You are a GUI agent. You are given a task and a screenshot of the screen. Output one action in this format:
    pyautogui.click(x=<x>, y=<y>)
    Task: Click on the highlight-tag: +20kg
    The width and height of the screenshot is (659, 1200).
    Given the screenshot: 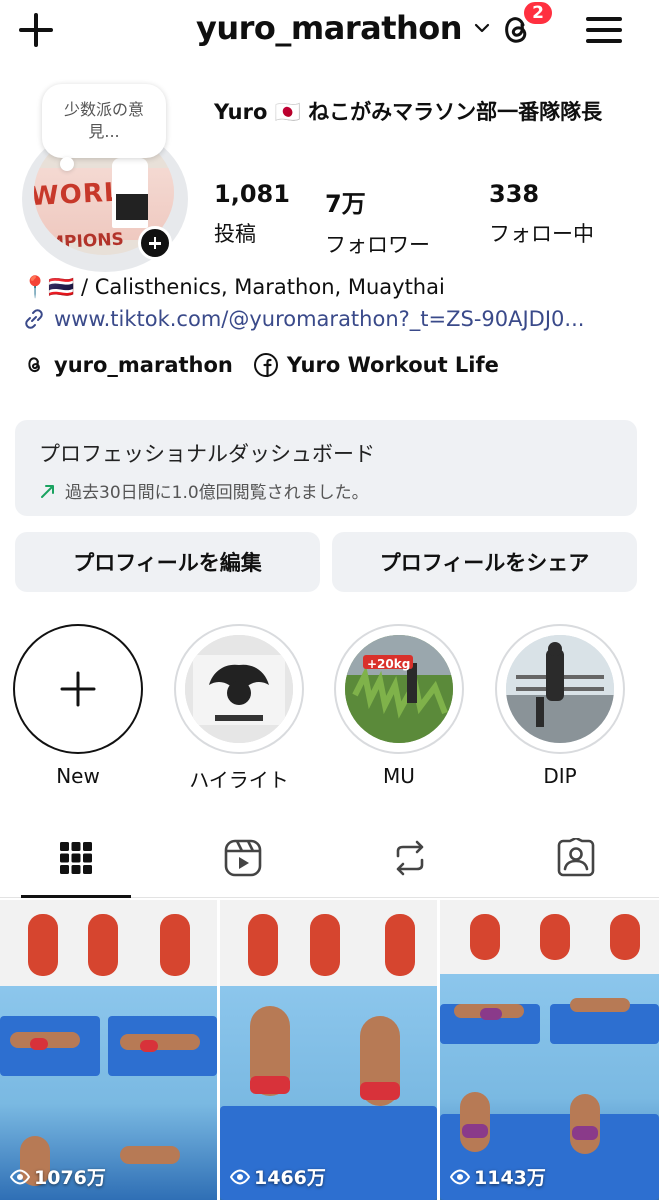 What is the action you would take?
    pyautogui.click(x=389, y=664)
    